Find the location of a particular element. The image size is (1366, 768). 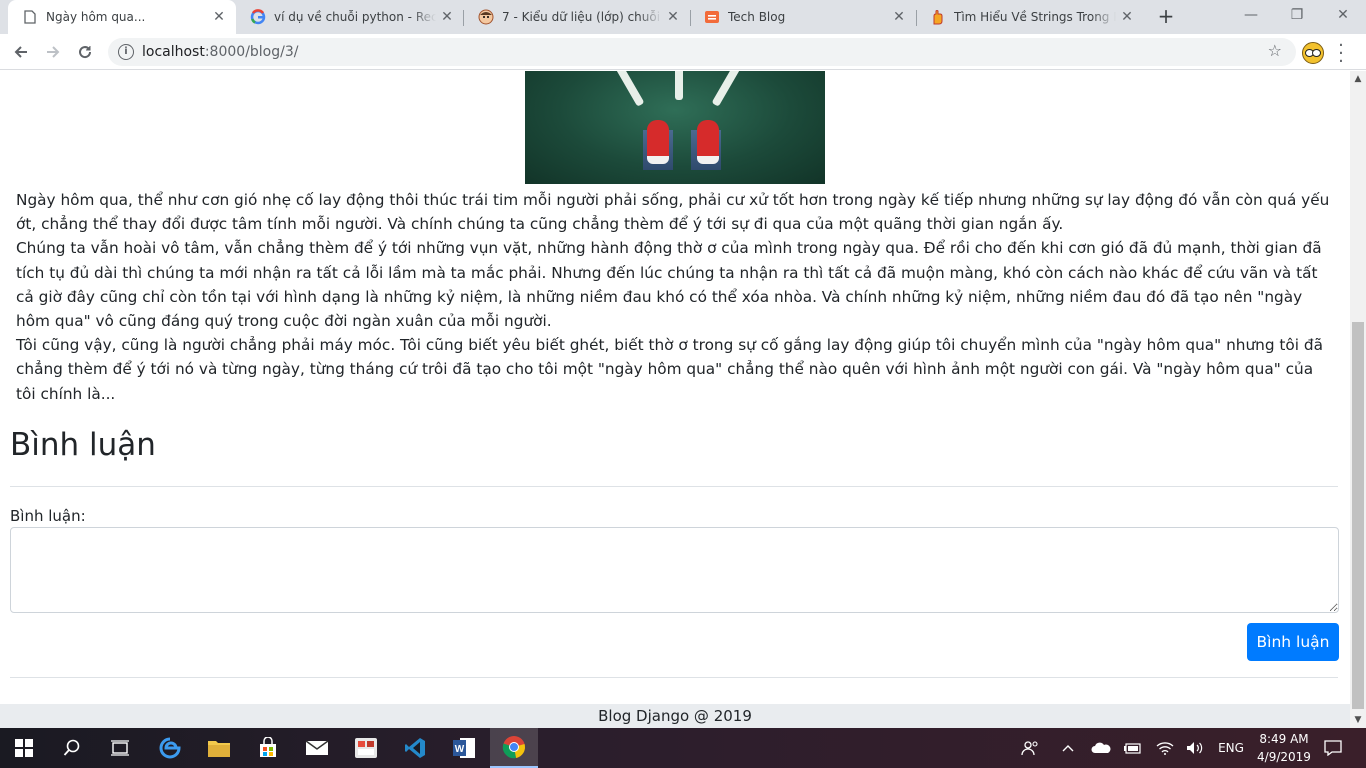

submit-comment-button: Bình luận is located at coordinates (1293, 642).